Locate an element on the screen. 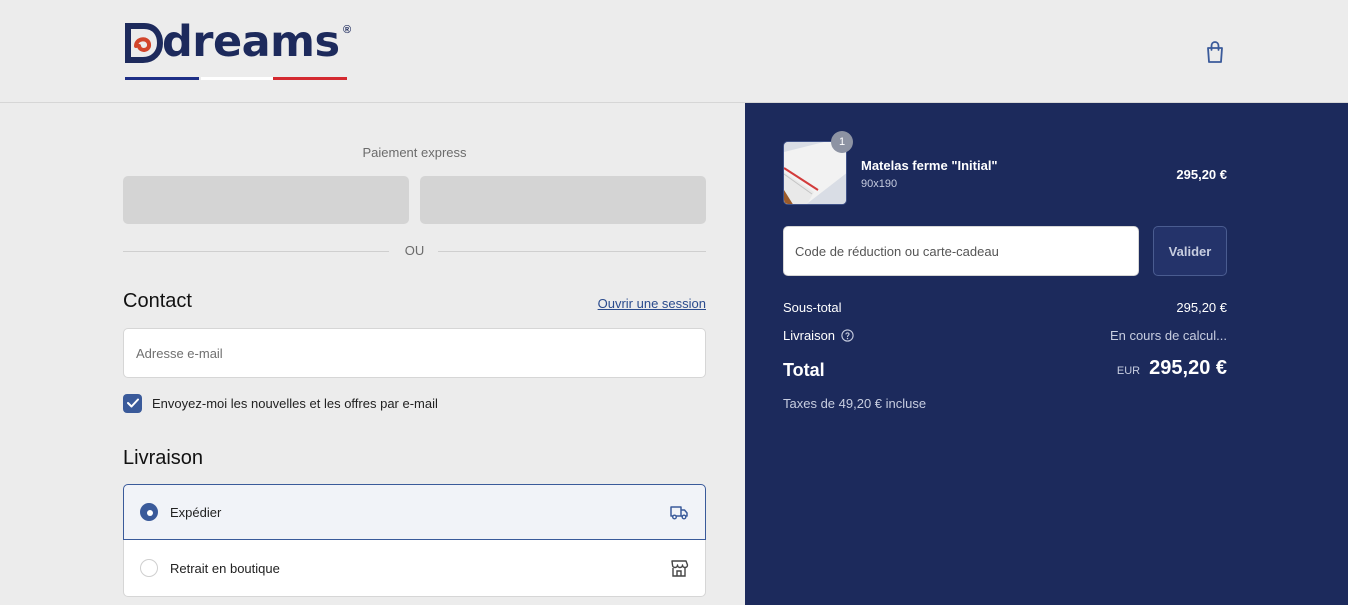  product-variant: 90x190 is located at coordinates (879, 184).